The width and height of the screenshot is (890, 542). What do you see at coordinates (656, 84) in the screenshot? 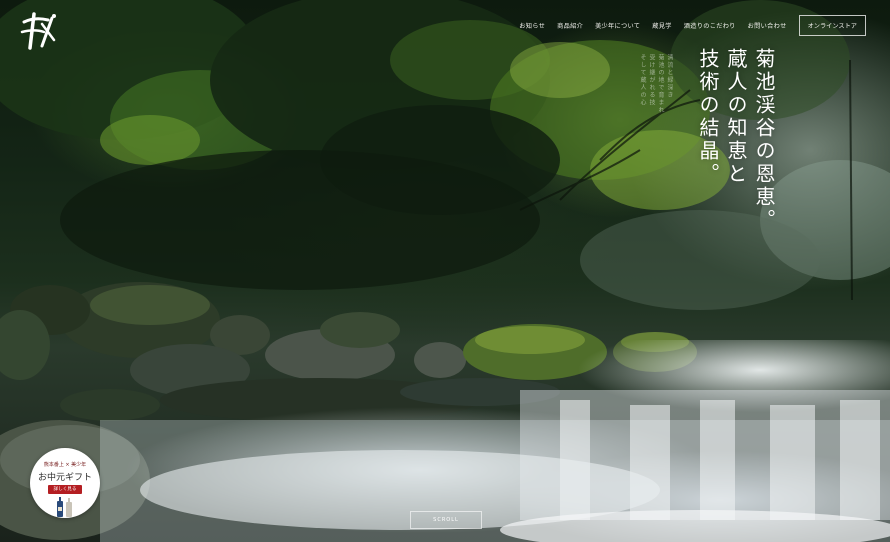
I see `hero-subtext: 清流と緑深き 菊池の地で育まれ 受け継がれる技 そして蔵人の心` at bounding box center [656, 84].